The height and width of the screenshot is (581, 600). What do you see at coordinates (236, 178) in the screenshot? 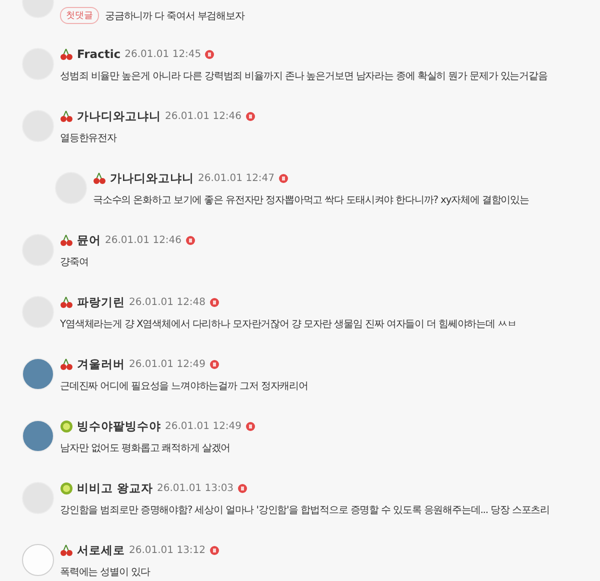
I see `comment-time: 26.01.01 12:47` at bounding box center [236, 178].